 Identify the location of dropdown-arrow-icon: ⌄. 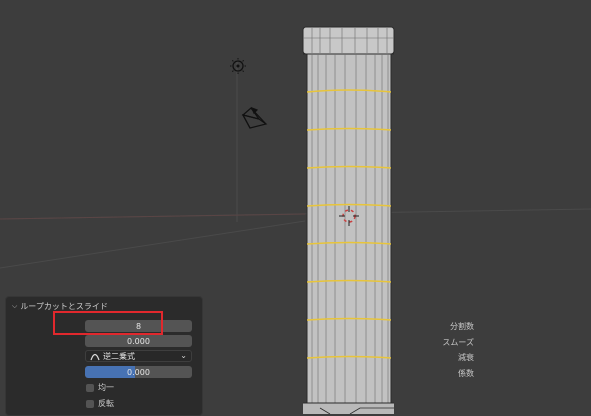
(183, 355).